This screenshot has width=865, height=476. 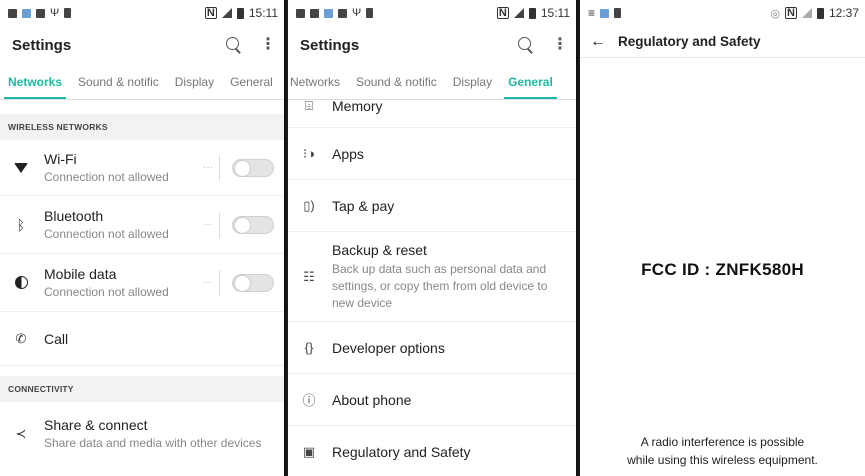 What do you see at coordinates (379, 249) in the screenshot?
I see `backup-label: Backup & reset` at bounding box center [379, 249].